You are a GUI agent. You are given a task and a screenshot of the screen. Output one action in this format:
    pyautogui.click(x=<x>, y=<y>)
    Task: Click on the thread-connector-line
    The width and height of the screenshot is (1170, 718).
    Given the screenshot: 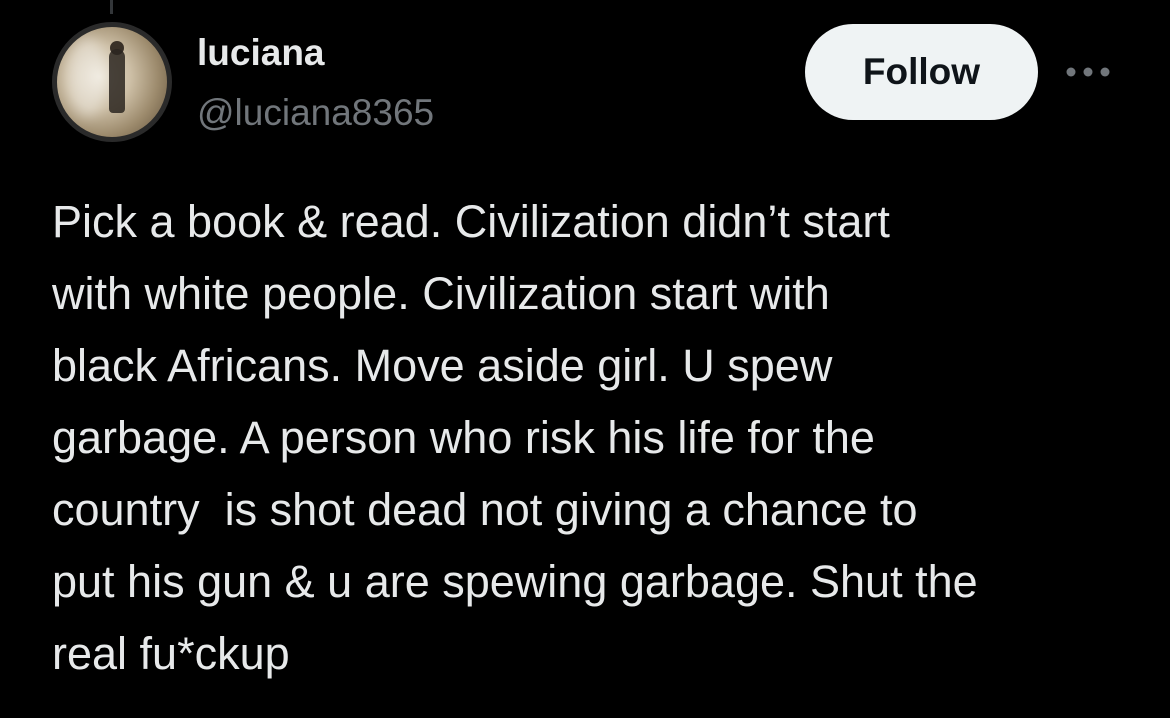 What is the action you would take?
    pyautogui.click(x=111, y=7)
    